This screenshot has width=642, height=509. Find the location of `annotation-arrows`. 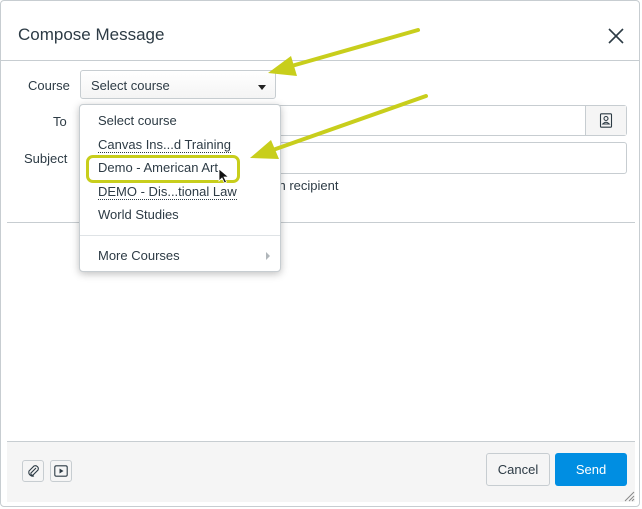

annotation-arrows is located at coordinates (339, 93).